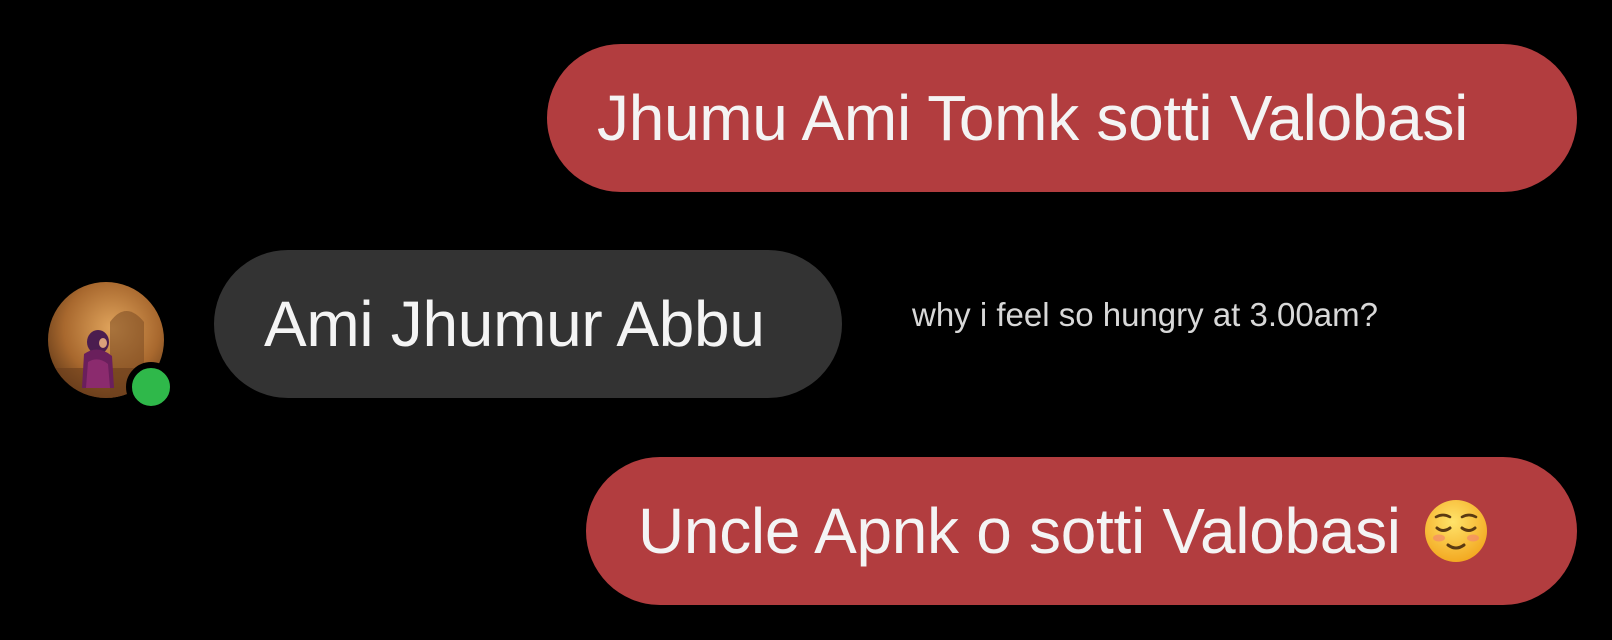  Describe the element at coordinates (112, 347) in the screenshot. I see `contact-avatar-container` at that location.